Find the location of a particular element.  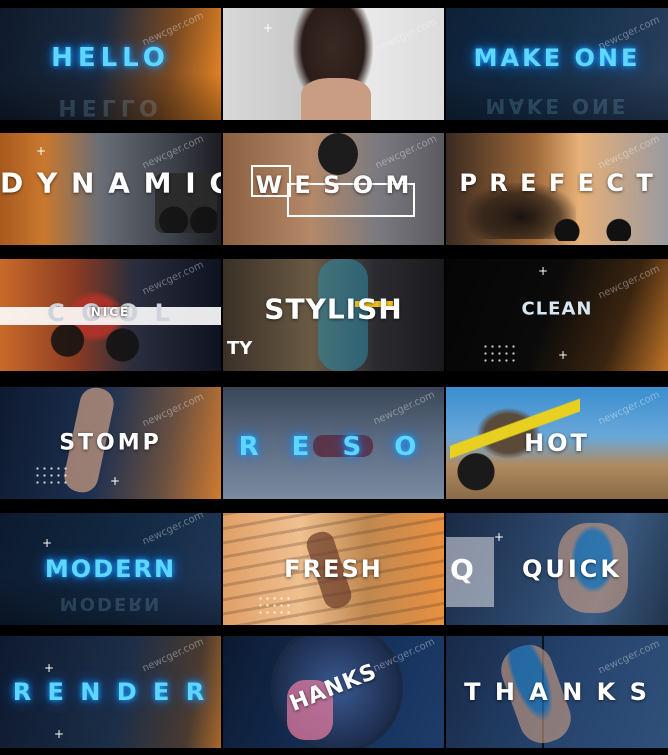

tile-label: FRESH is located at coordinates (333, 569).